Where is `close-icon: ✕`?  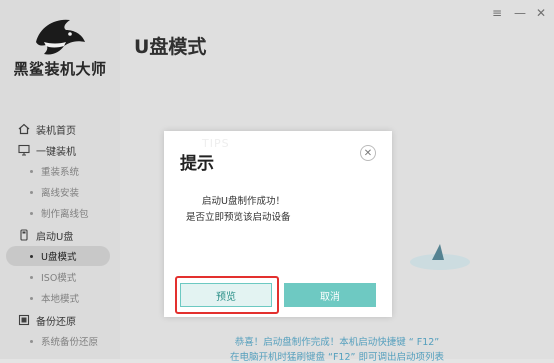
close-icon: ✕ is located at coordinates (368, 153).